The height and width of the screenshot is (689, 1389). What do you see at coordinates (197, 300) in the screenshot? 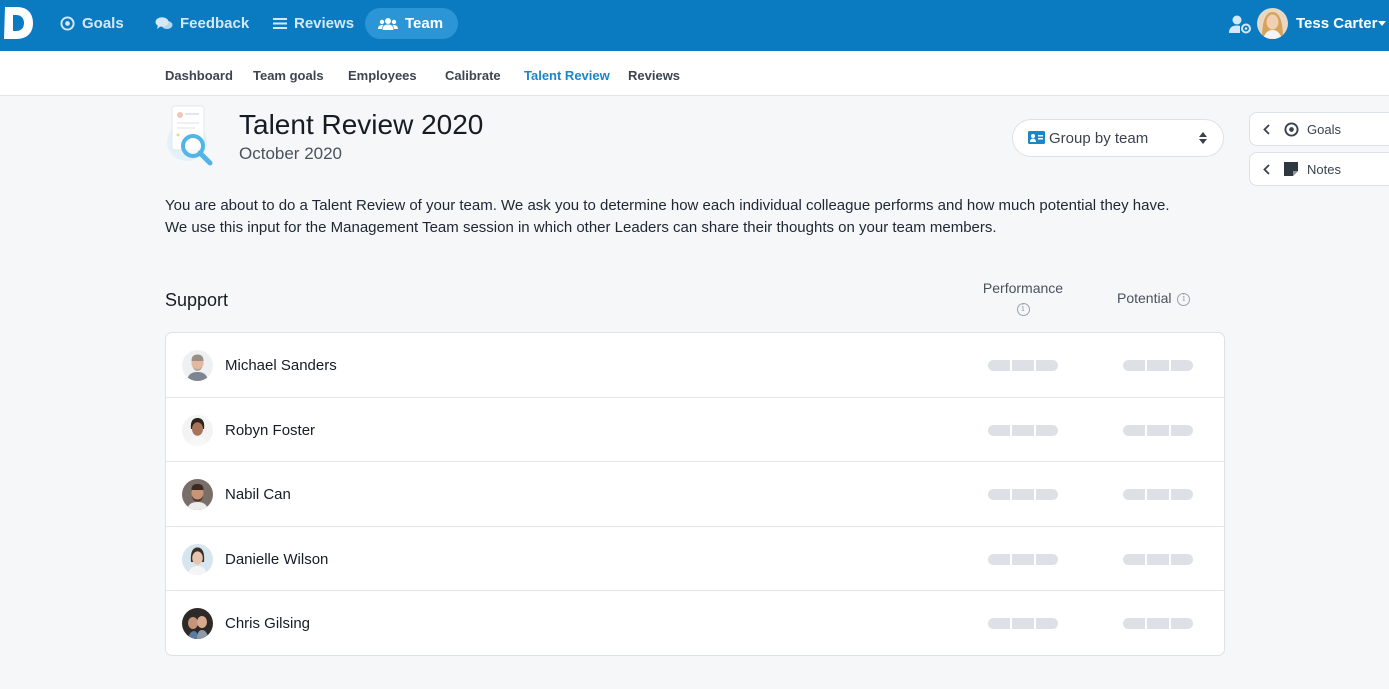
I see `team-section-title: Support` at bounding box center [197, 300].